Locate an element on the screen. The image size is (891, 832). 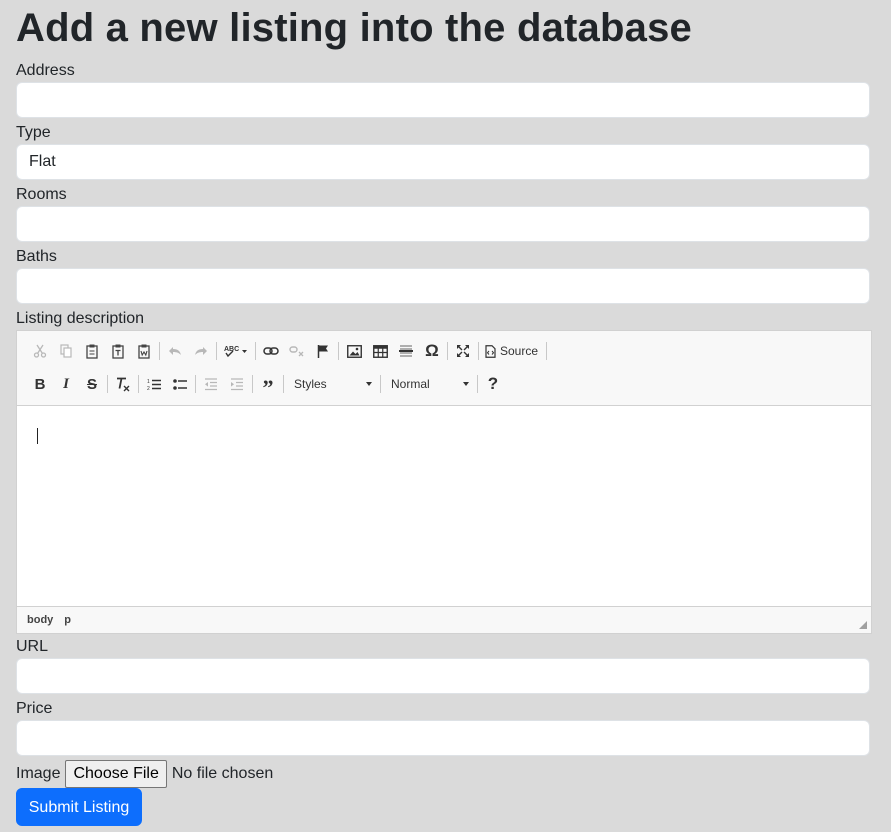
redo-icon is located at coordinates (201, 351).